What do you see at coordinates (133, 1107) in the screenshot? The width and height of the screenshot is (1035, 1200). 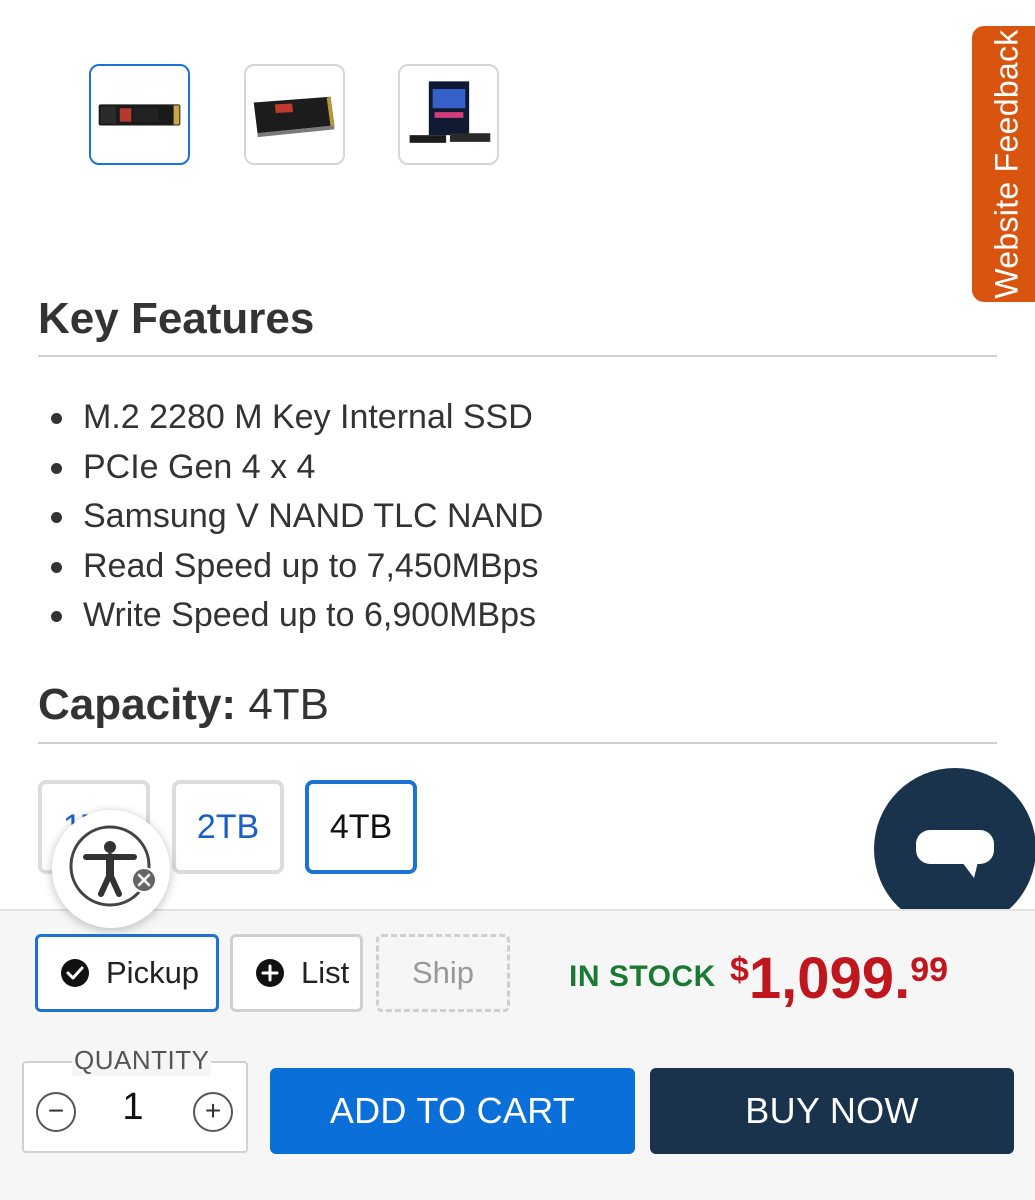 I see `quantity-input: 1` at bounding box center [133, 1107].